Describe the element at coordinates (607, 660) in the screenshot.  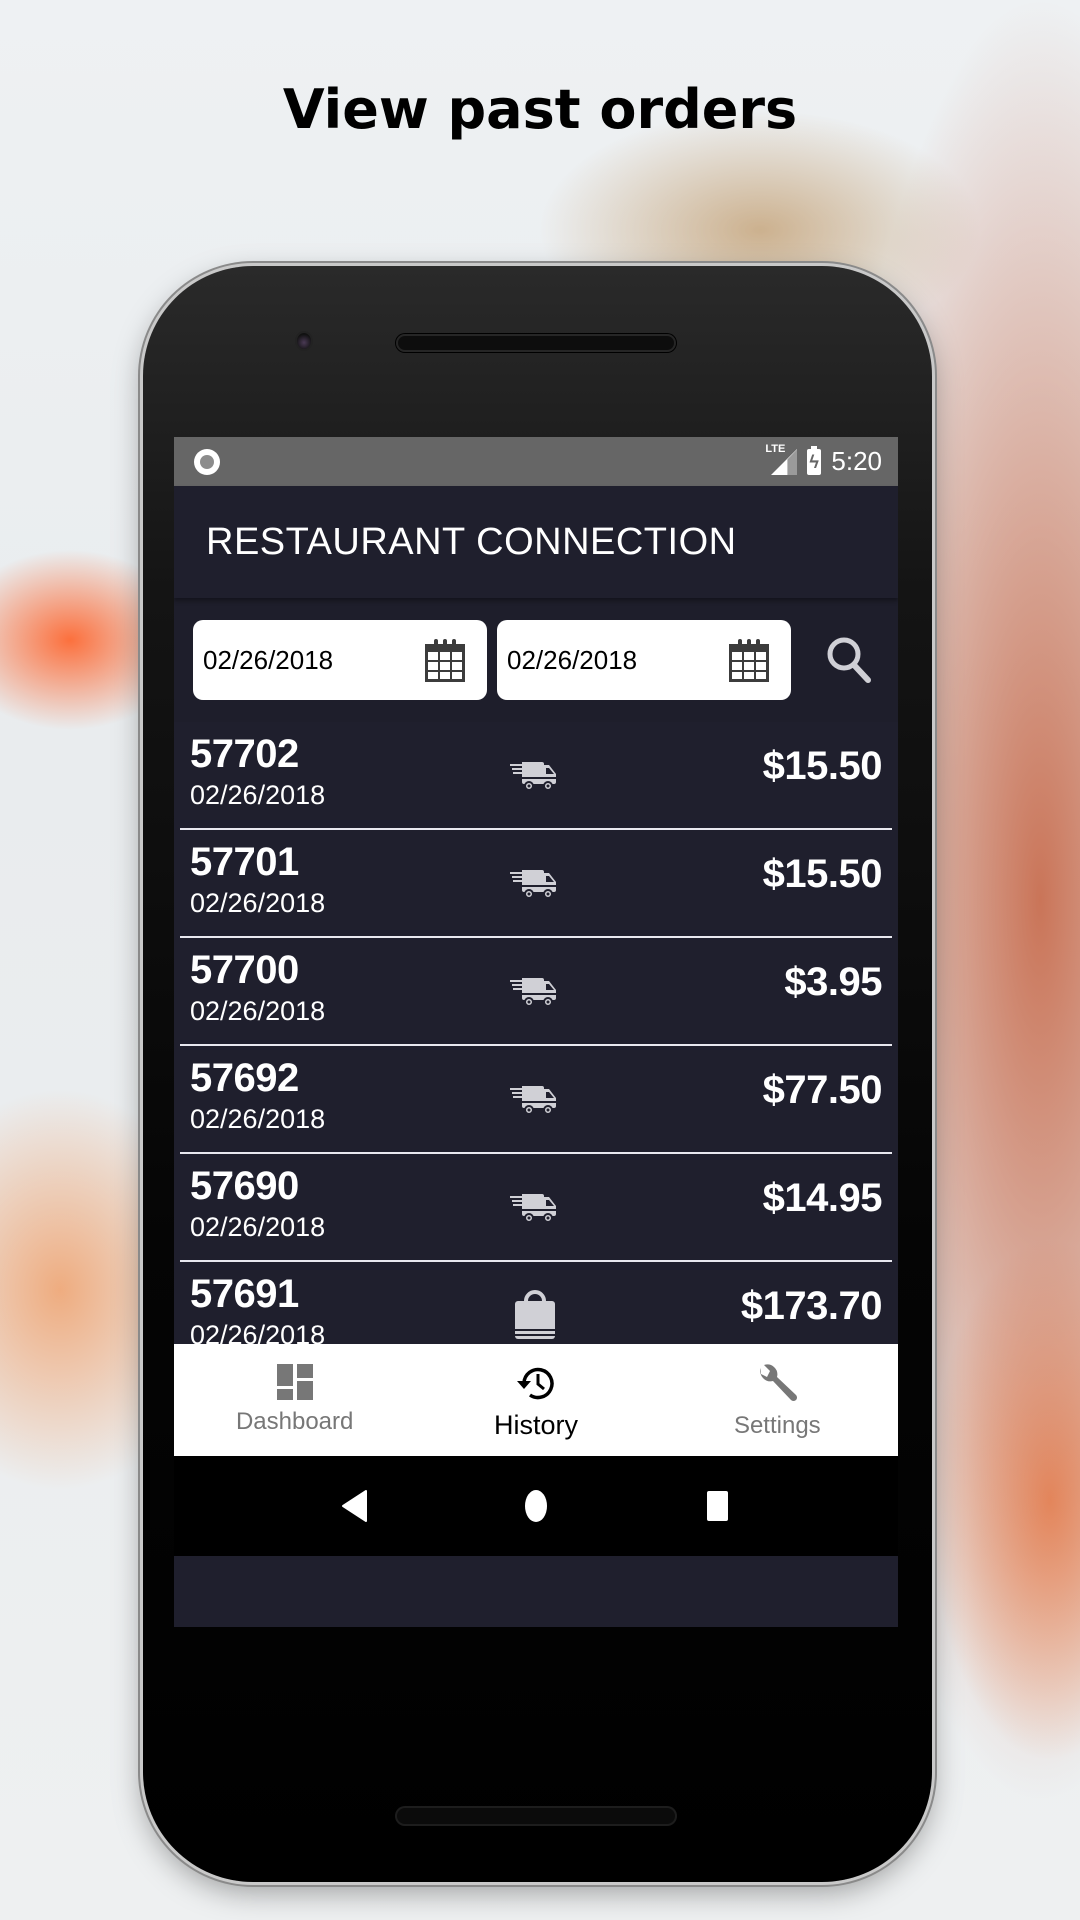
I see `end-date-input` at that location.